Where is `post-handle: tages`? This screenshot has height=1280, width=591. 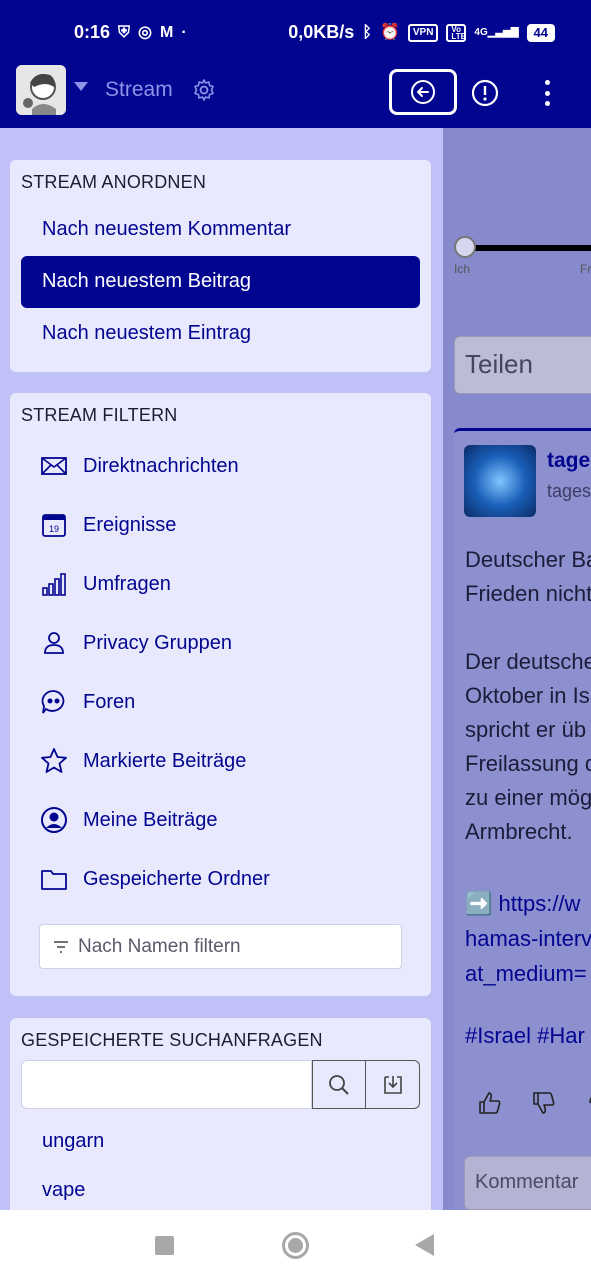
post-handle: tages is located at coordinates (569, 491).